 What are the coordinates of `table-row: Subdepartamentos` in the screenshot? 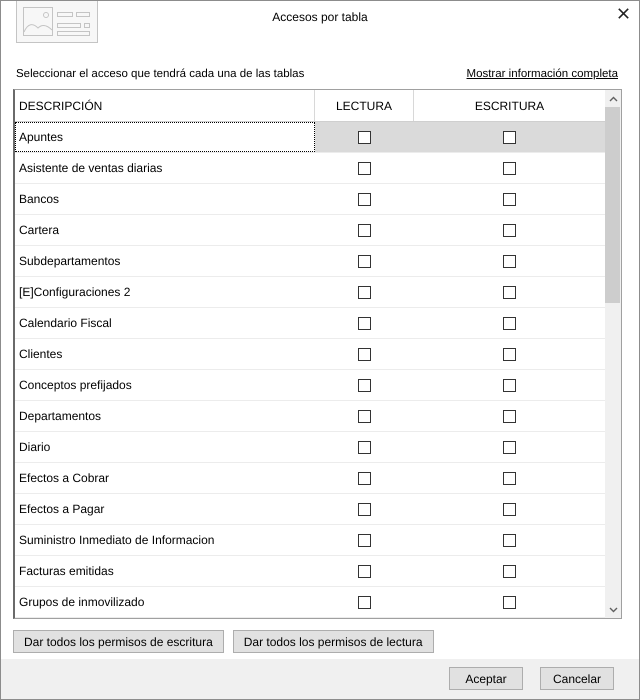 It's located at (310, 261).